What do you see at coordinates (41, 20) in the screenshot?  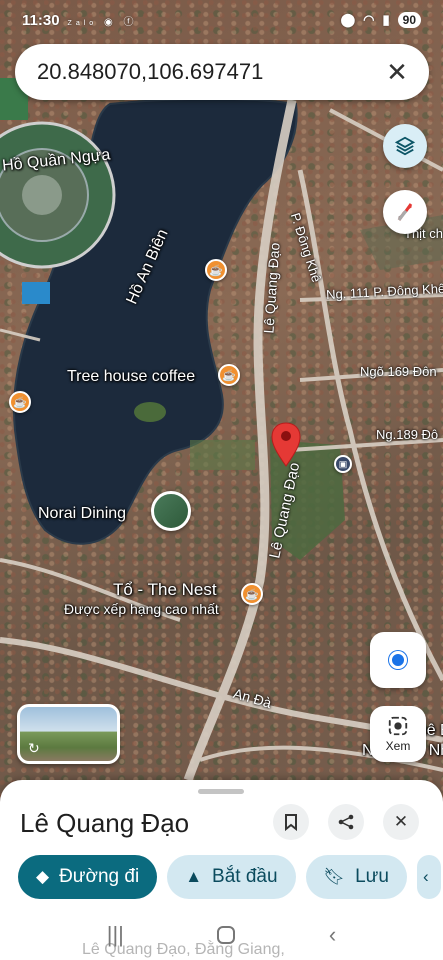 I see `status-time: 11:30` at bounding box center [41, 20].